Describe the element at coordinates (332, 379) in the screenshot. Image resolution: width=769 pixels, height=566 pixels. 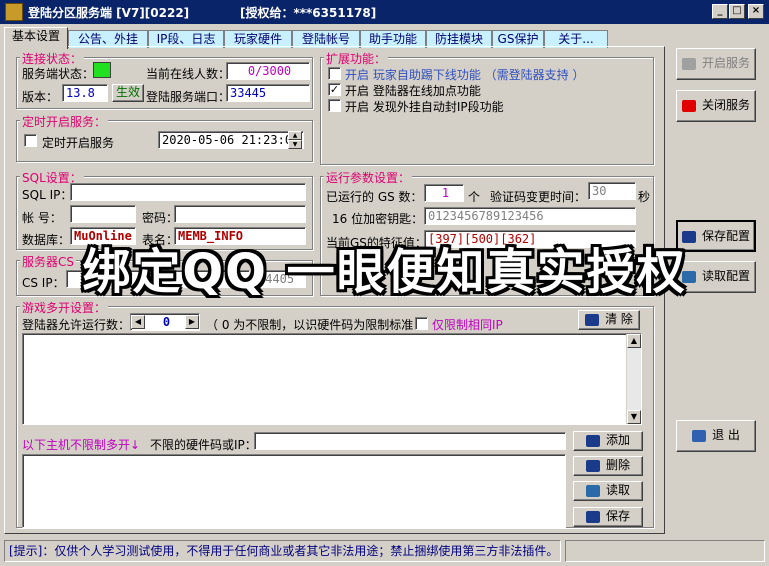
I see `multi-open-list` at that location.